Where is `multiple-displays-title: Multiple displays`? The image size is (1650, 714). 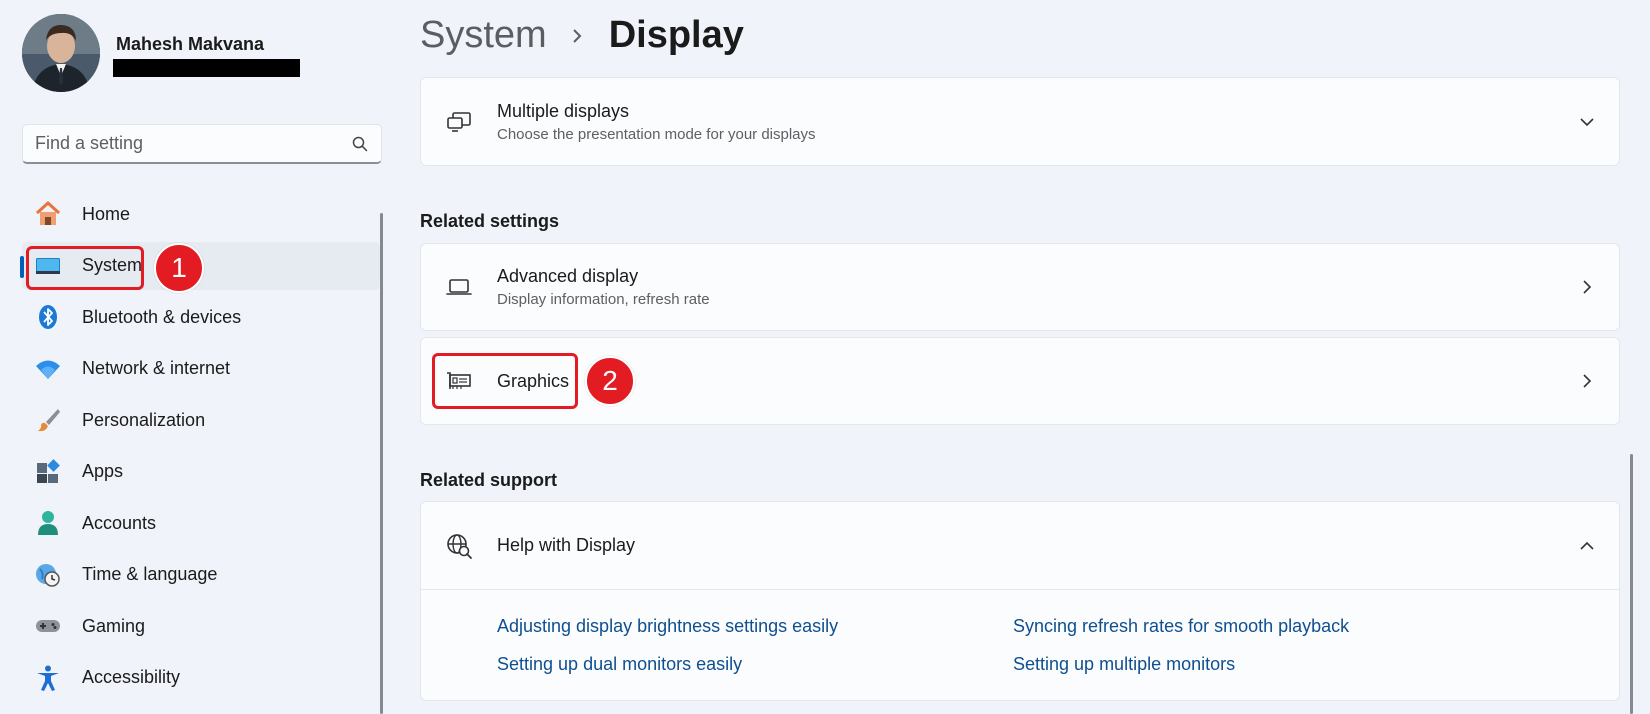
multiple-displays-title: Multiple displays is located at coordinates (563, 110).